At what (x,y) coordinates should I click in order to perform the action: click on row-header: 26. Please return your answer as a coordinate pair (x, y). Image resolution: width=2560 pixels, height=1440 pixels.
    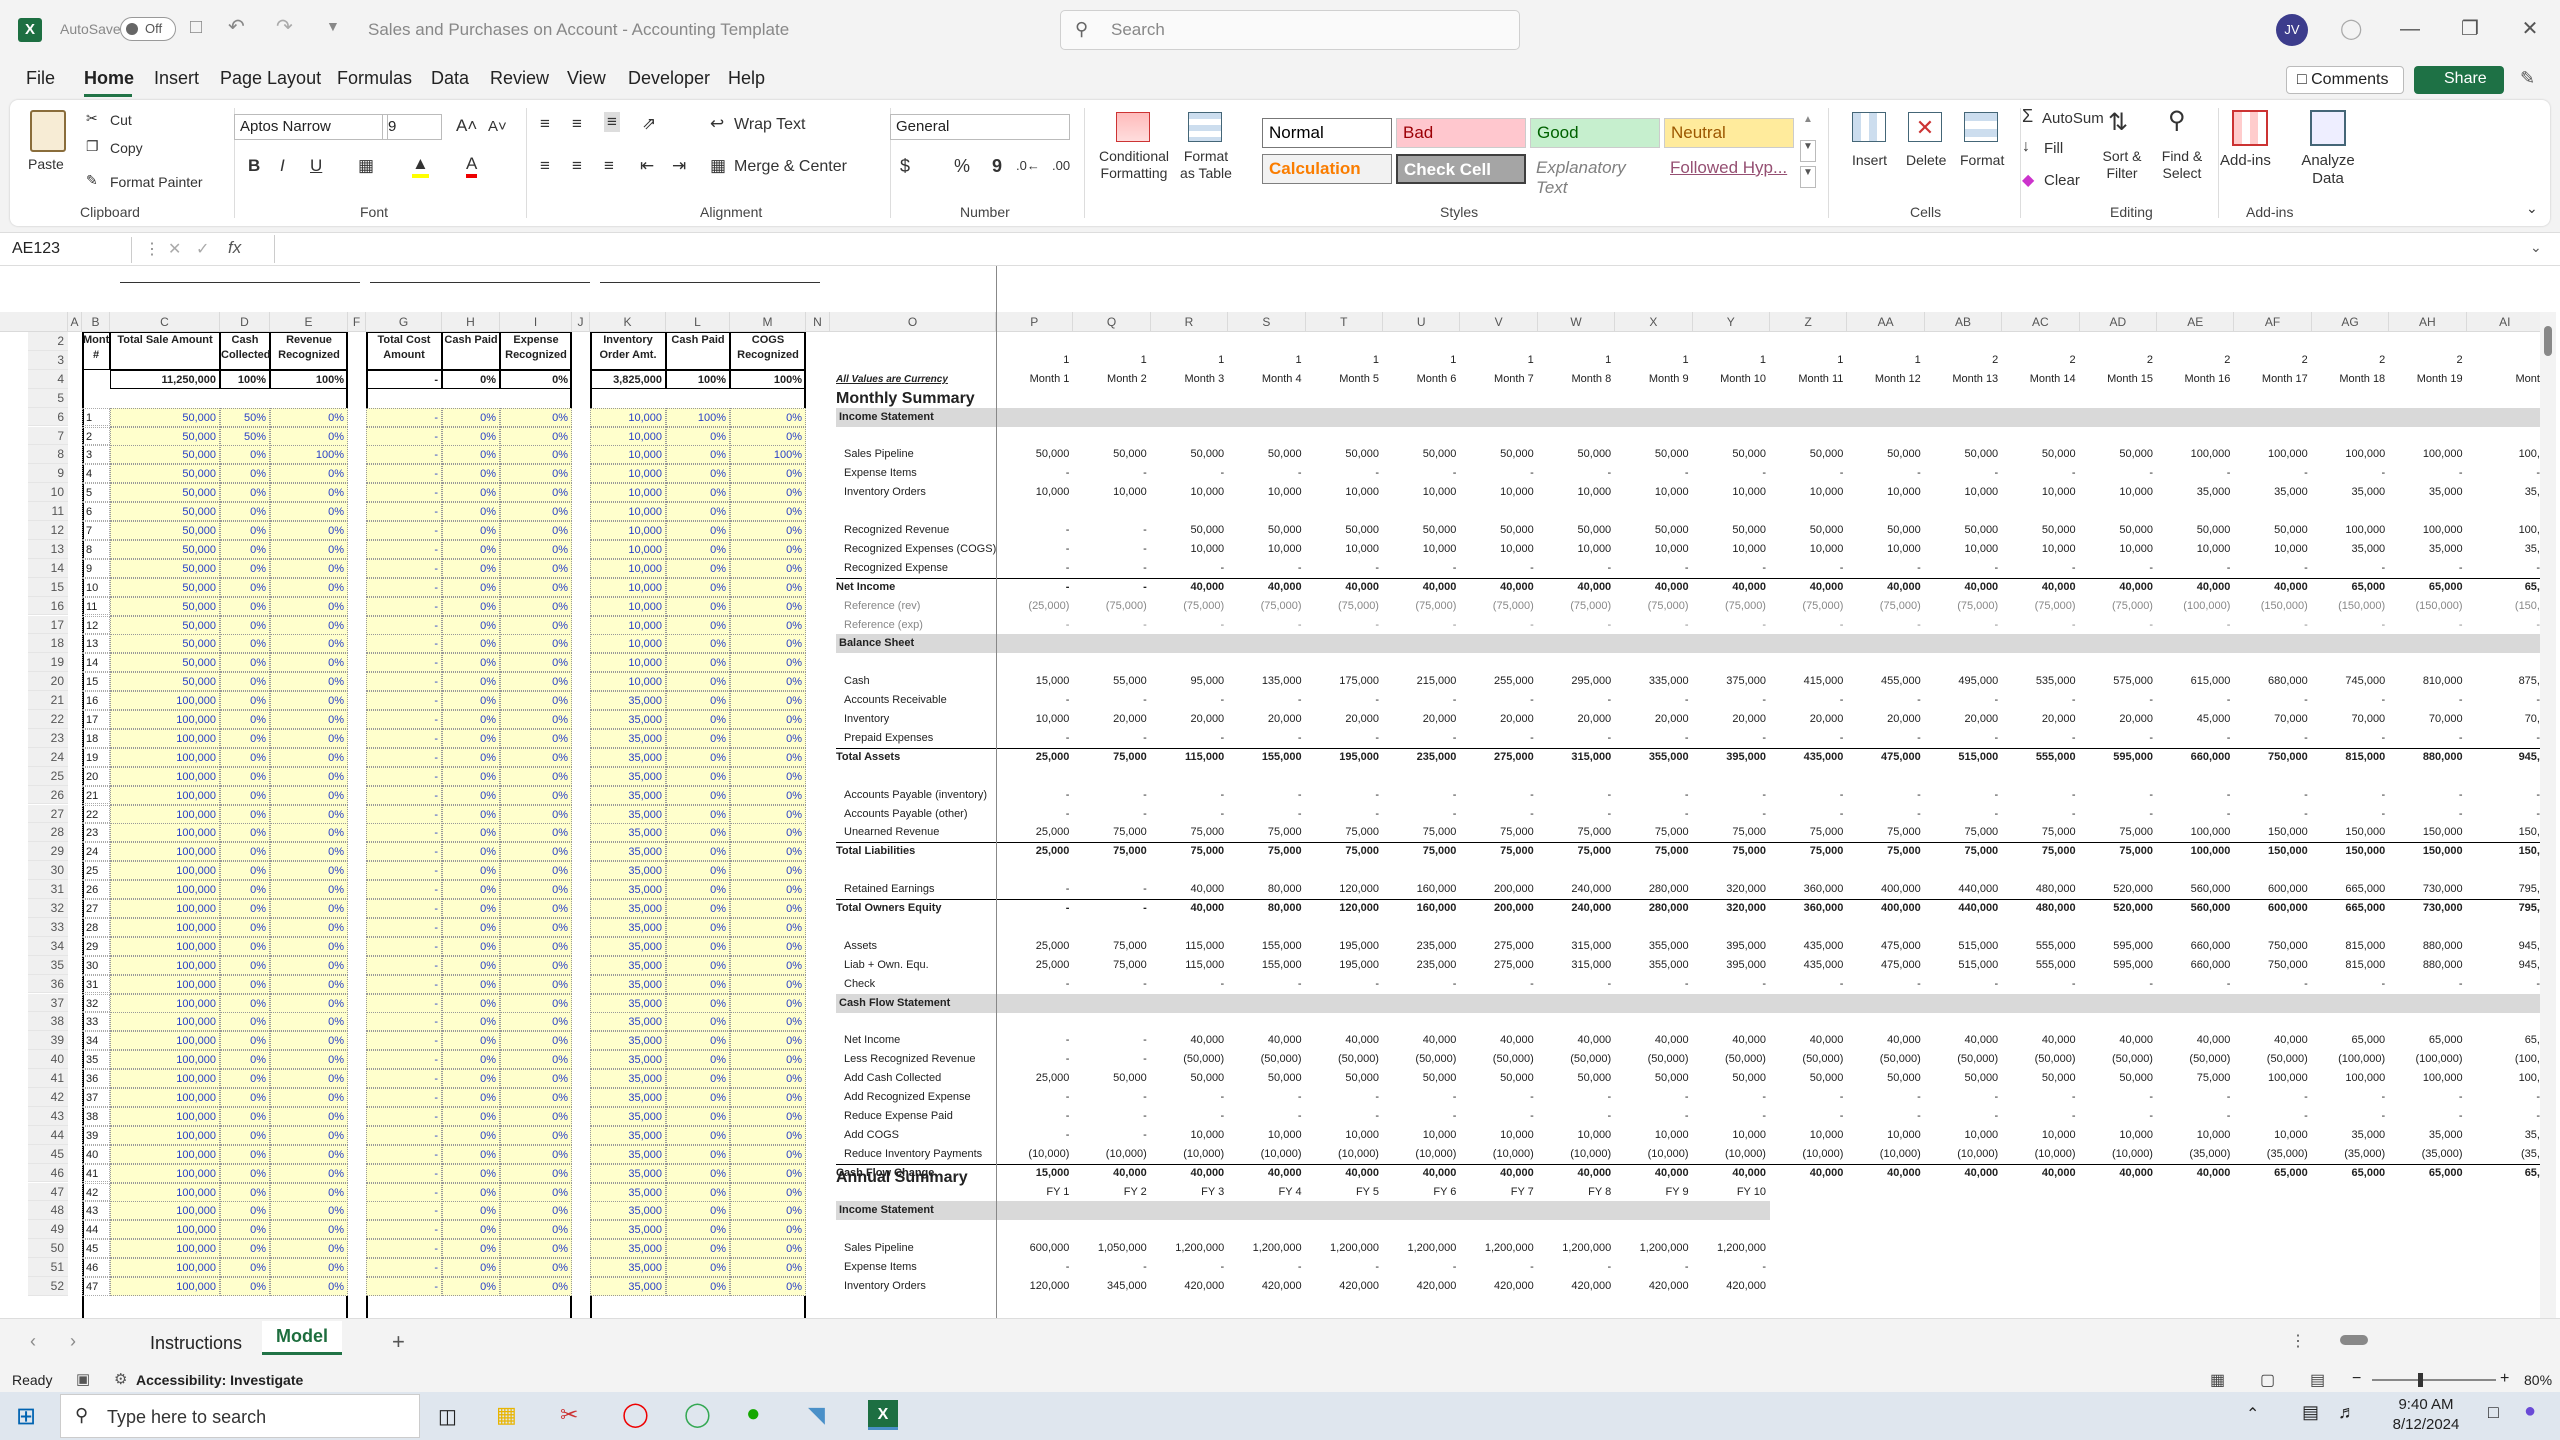
    Looking at the image, I should click on (48, 795).